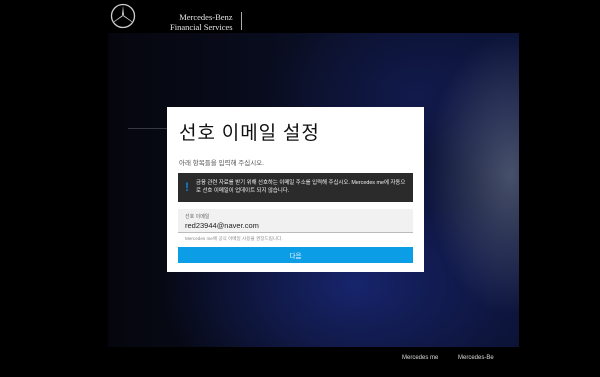 The image size is (600, 377). Describe the element at coordinates (234, 238) in the screenshot. I see `email-hint: Mercedes me에 공식 이메일 사용을 권장드립니다.` at that location.